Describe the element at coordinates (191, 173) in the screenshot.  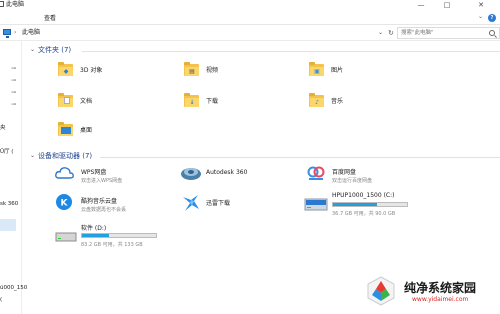
I see `autodesk-360-icon` at that location.